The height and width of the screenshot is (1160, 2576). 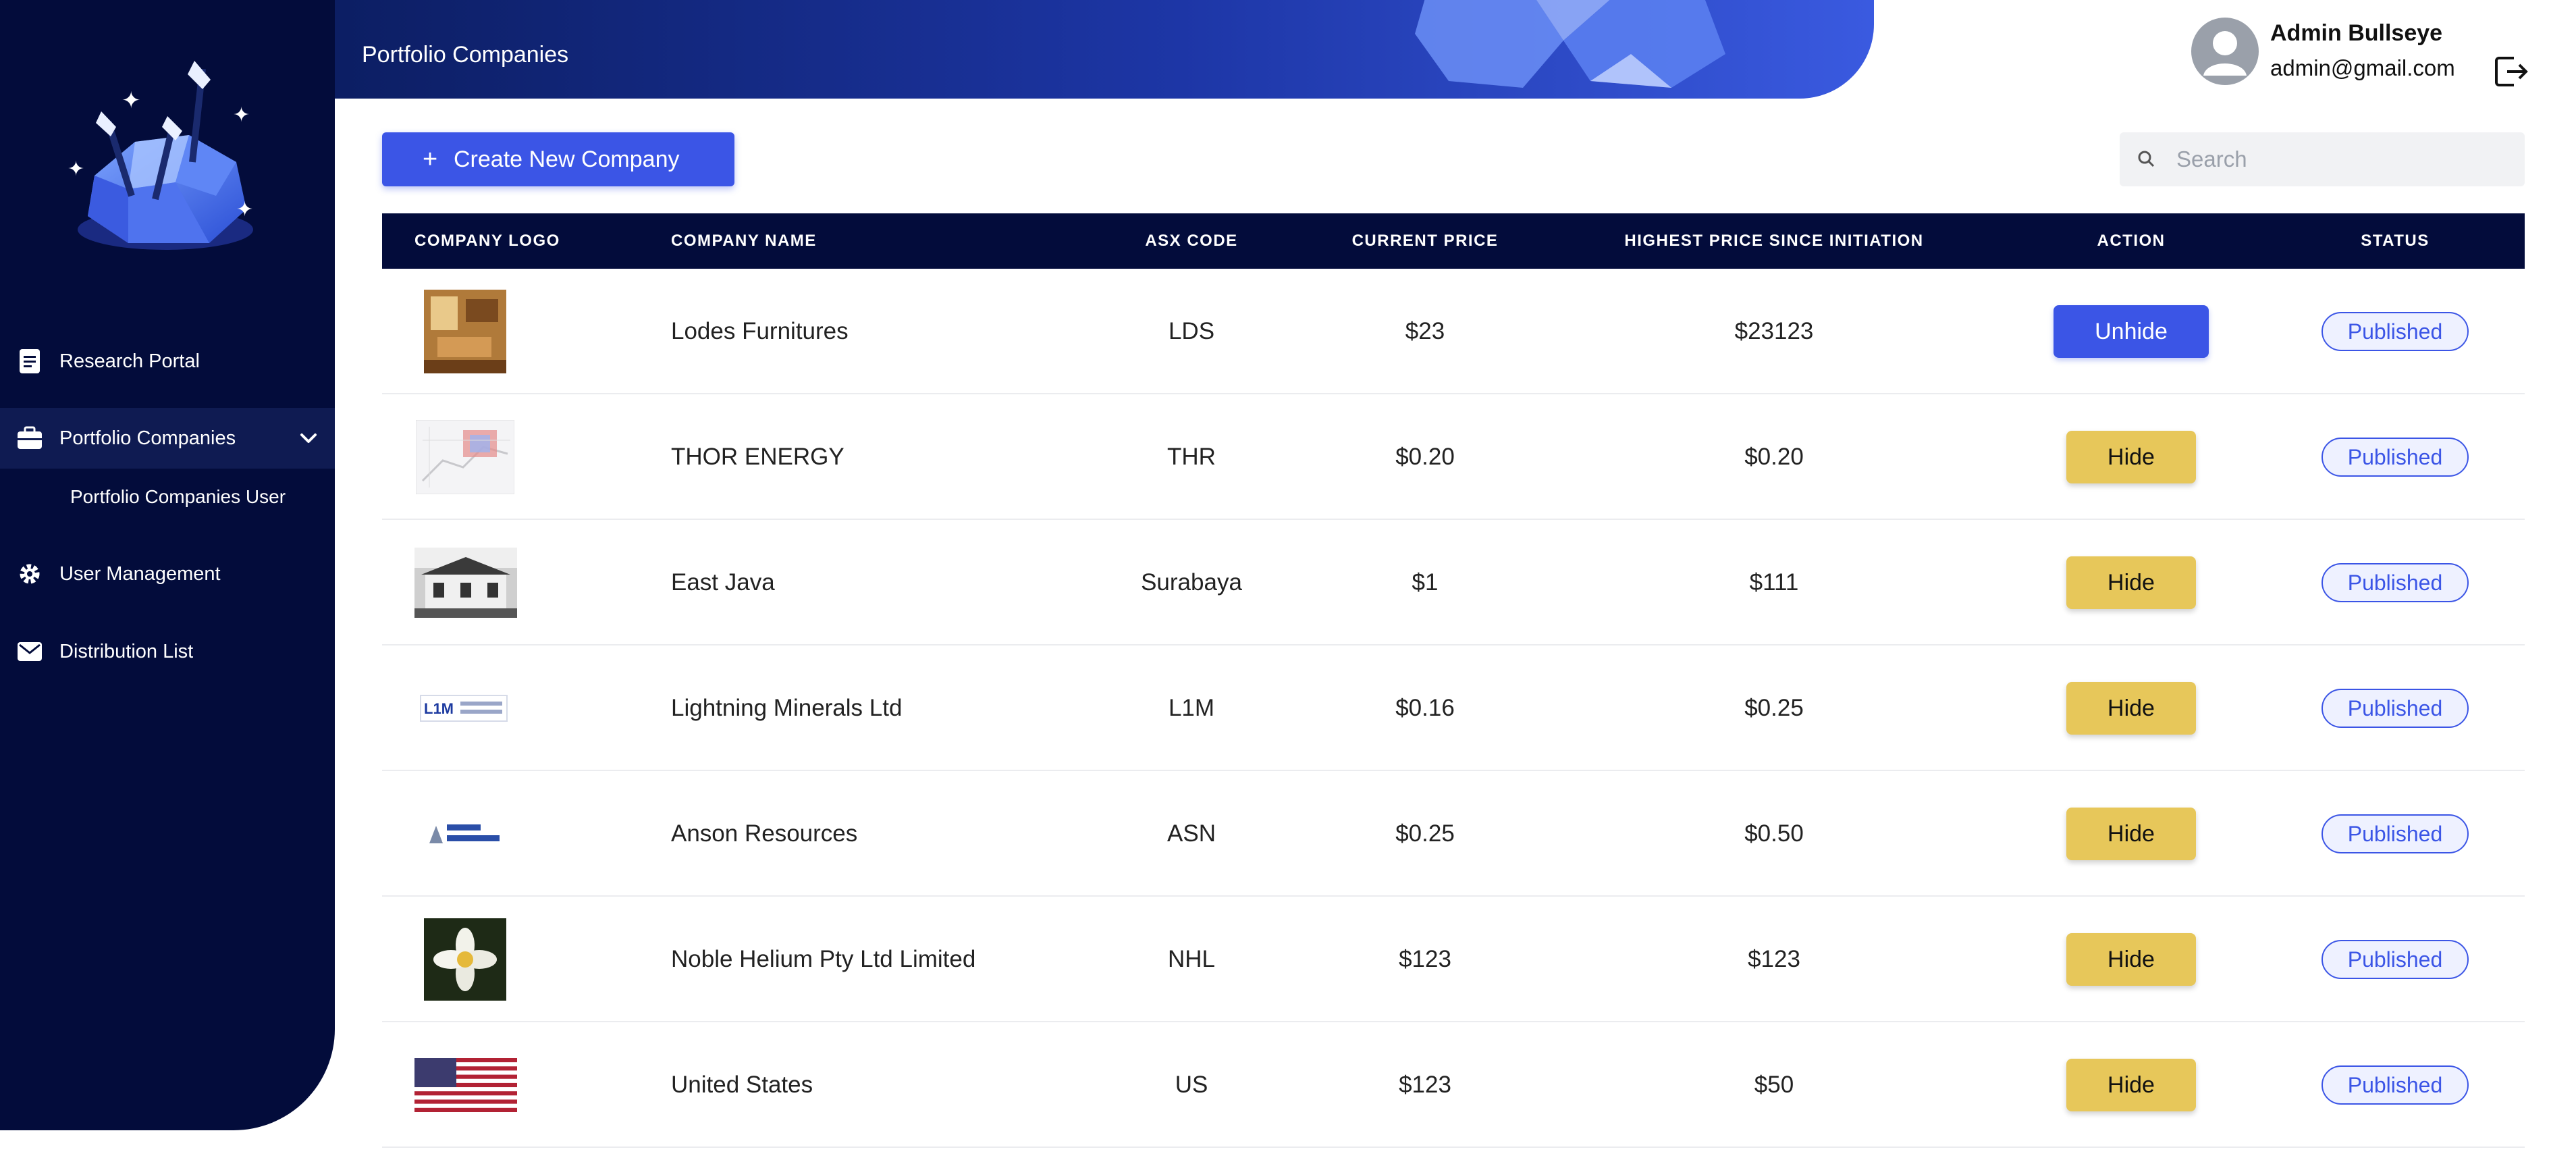 I want to click on highest-price: $0.50, so click(x=1774, y=833).